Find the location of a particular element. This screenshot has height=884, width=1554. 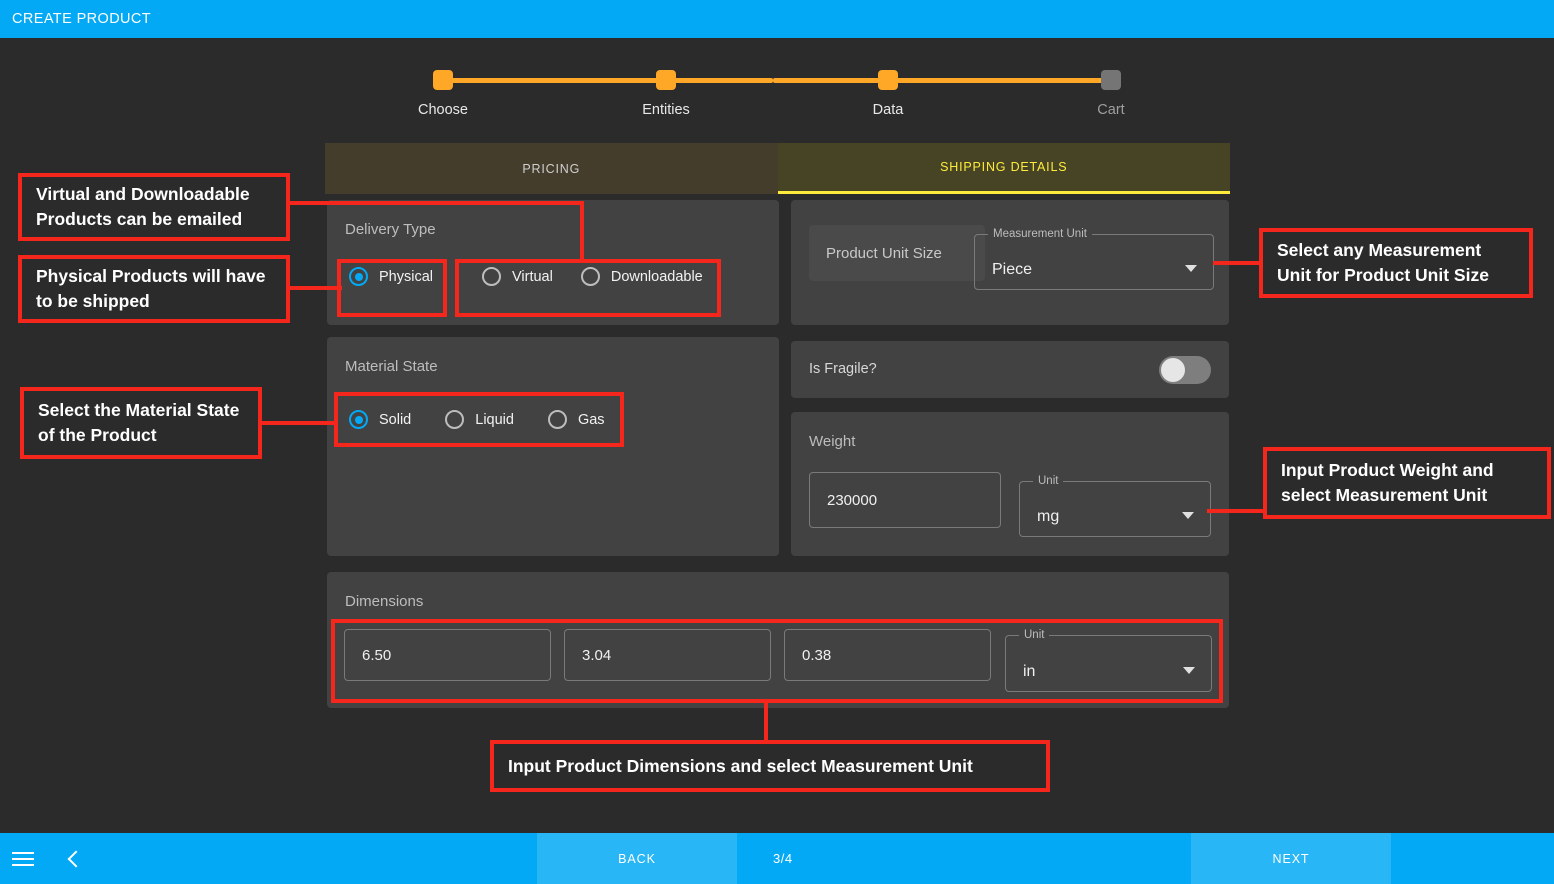

dimensions-title: Dimensions is located at coordinates (384, 601).